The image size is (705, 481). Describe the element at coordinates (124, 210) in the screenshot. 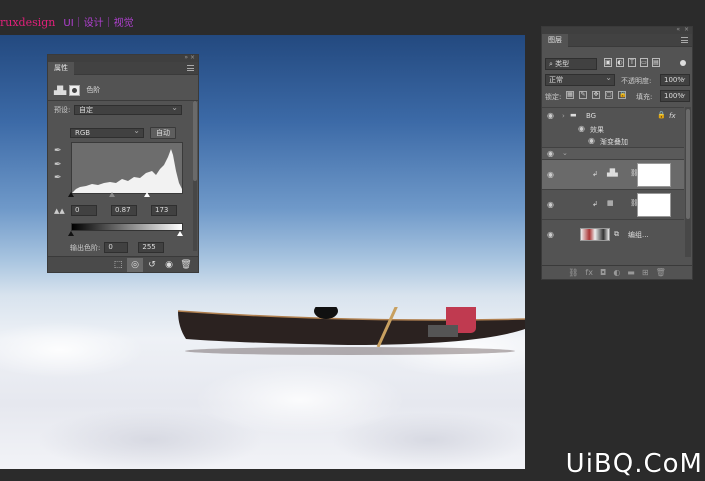

I see `input-gamma-field: 0.87` at that location.